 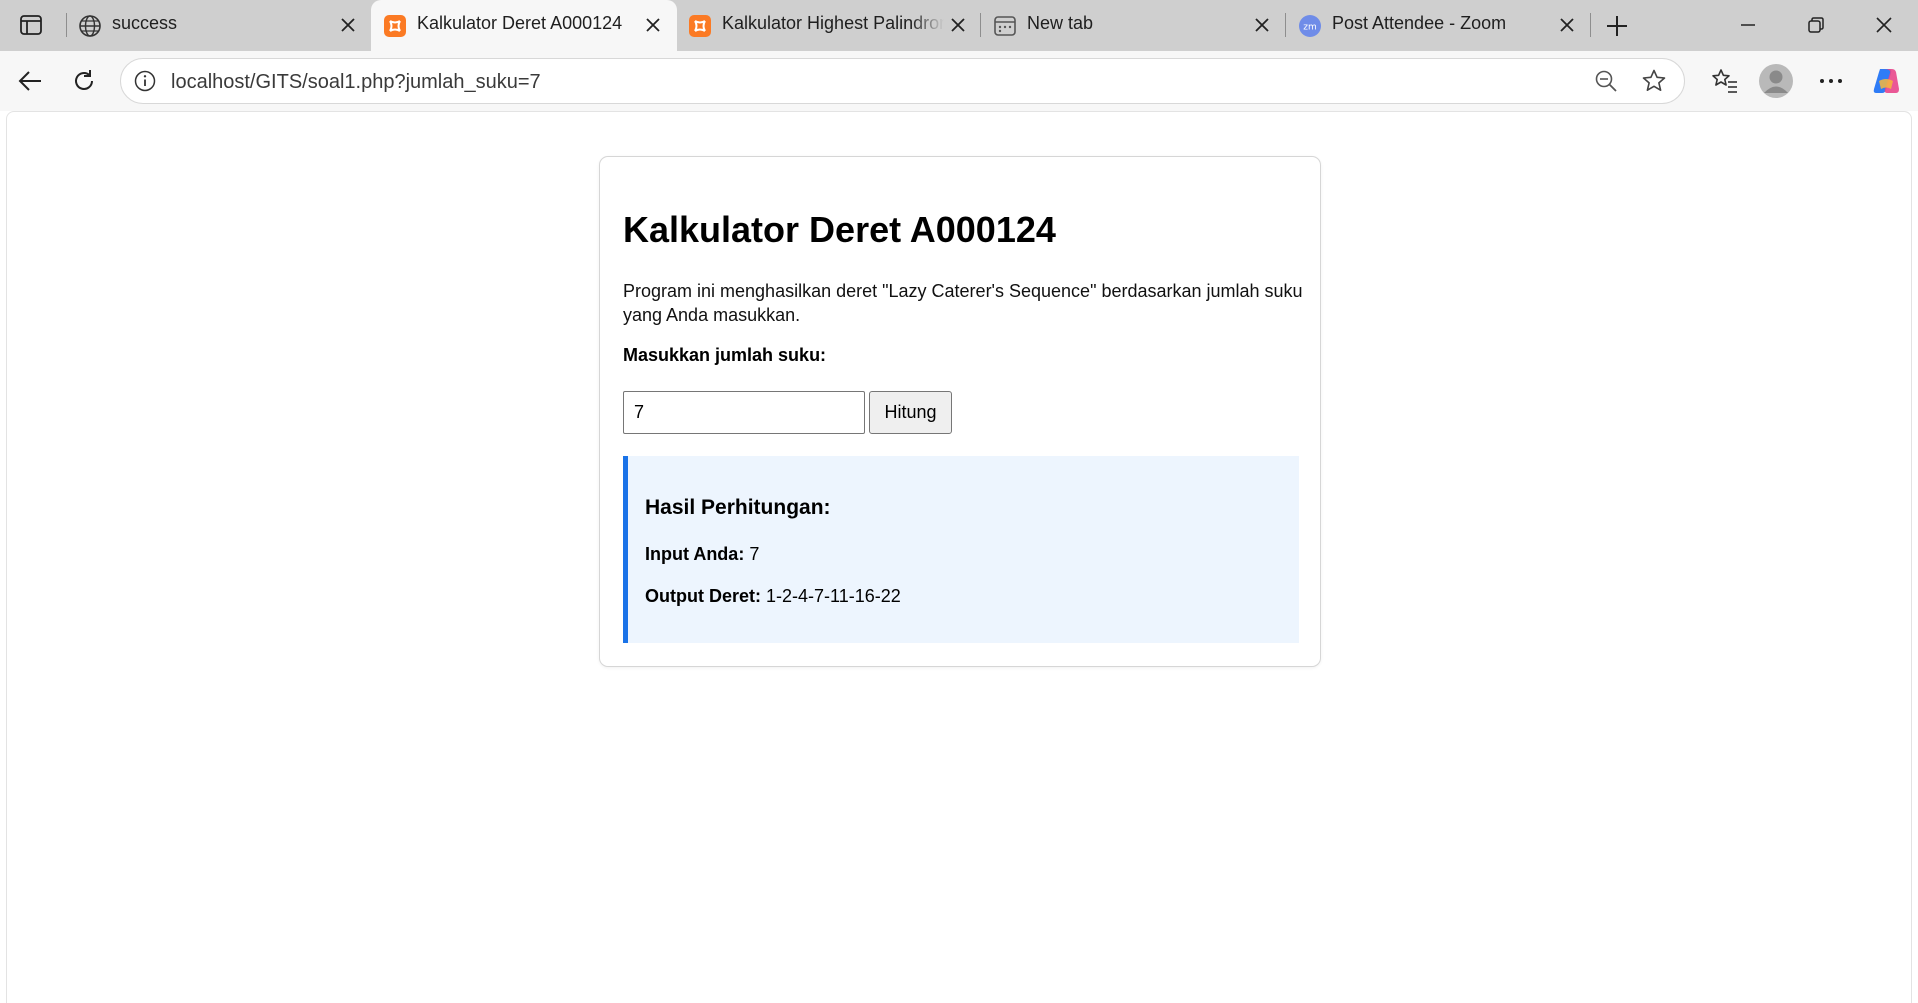 What do you see at coordinates (1748, 25) in the screenshot?
I see `minimize-icon` at bounding box center [1748, 25].